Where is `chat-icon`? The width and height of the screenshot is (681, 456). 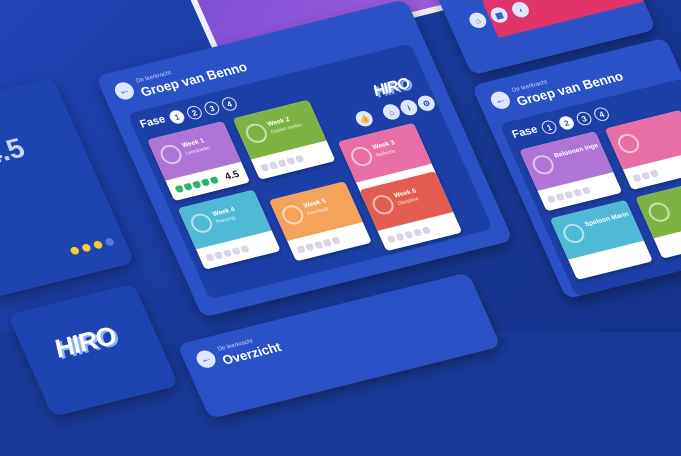 chat-icon is located at coordinates (293, 214).